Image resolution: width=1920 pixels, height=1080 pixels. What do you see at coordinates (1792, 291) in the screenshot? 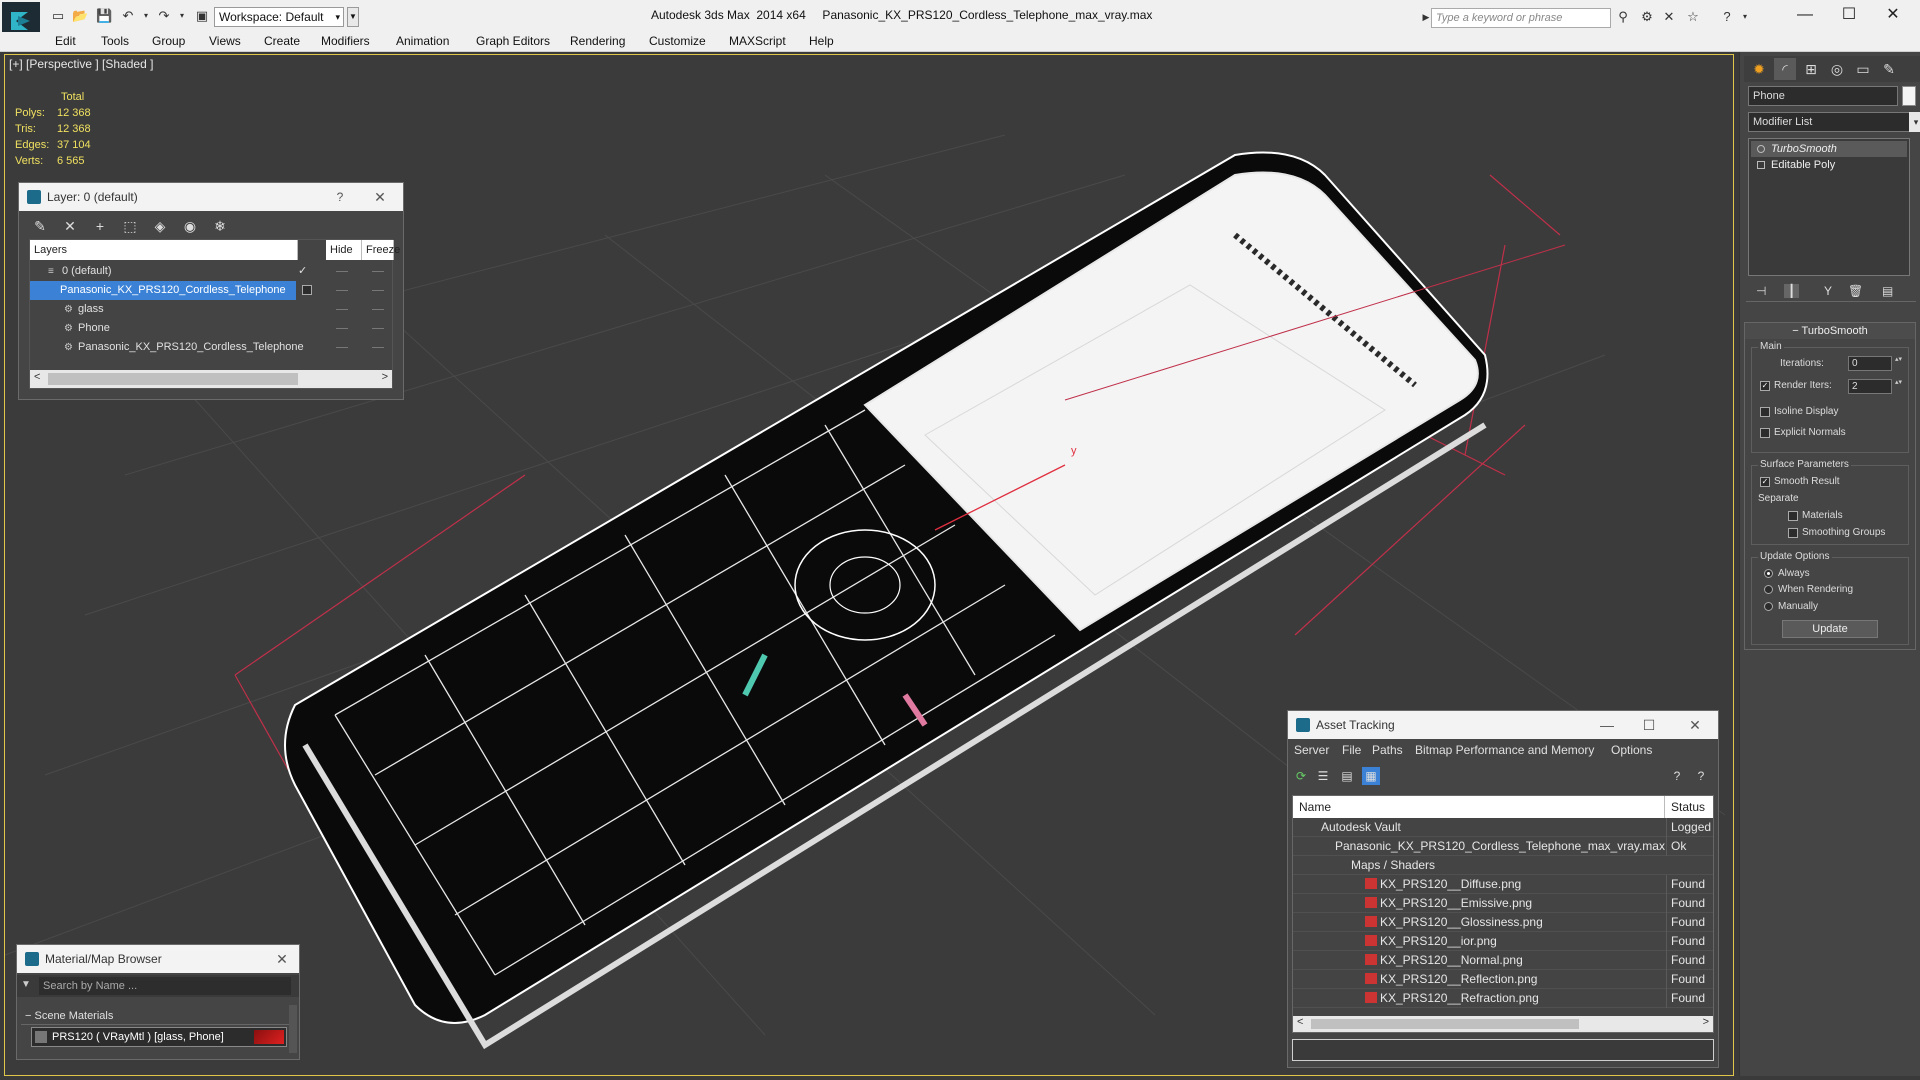
I see `show-end-result-icon: ┃` at bounding box center [1792, 291].